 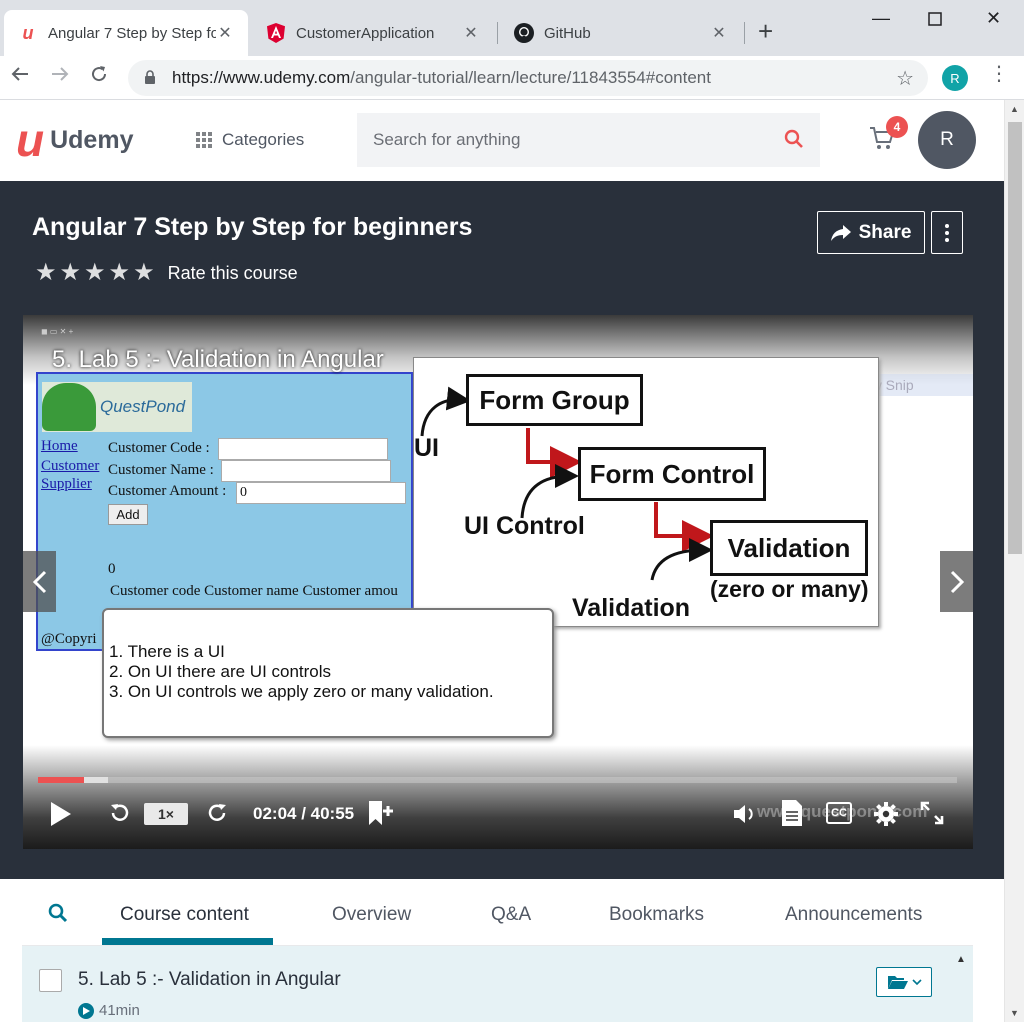 What do you see at coordinates (276, 33) in the screenshot?
I see `angular-favicon-icon` at bounding box center [276, 33].